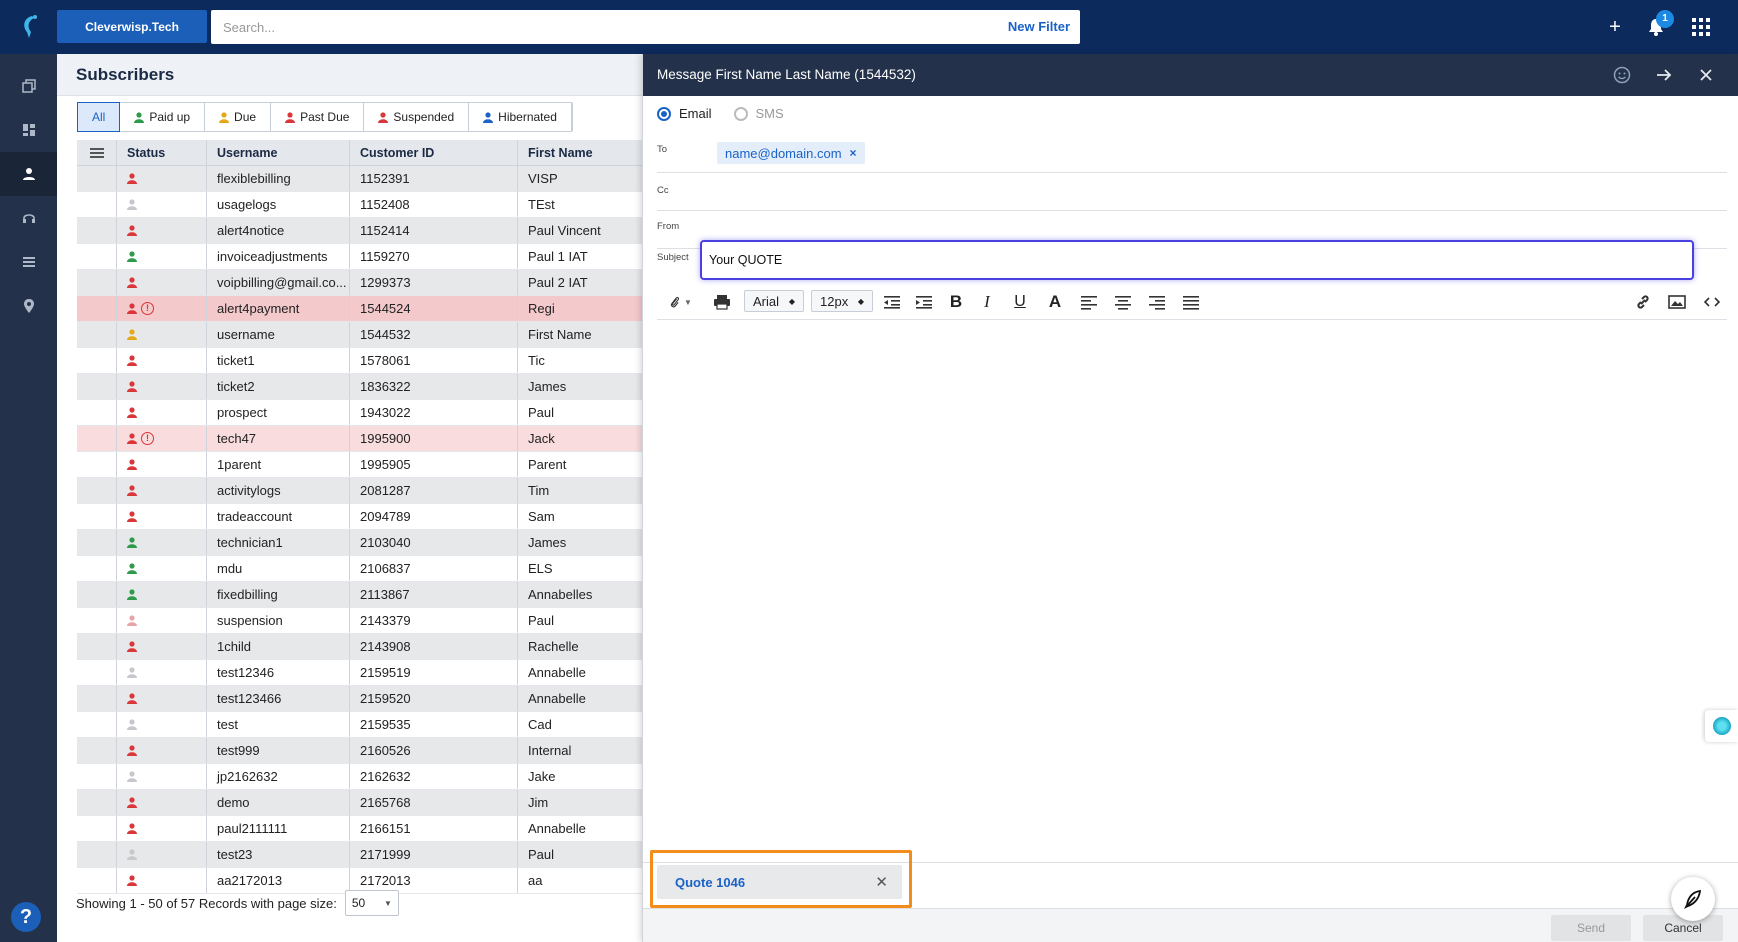 This screenshot has width=1738, height=942. I want to click on help-button: ?, so click(26, 917).